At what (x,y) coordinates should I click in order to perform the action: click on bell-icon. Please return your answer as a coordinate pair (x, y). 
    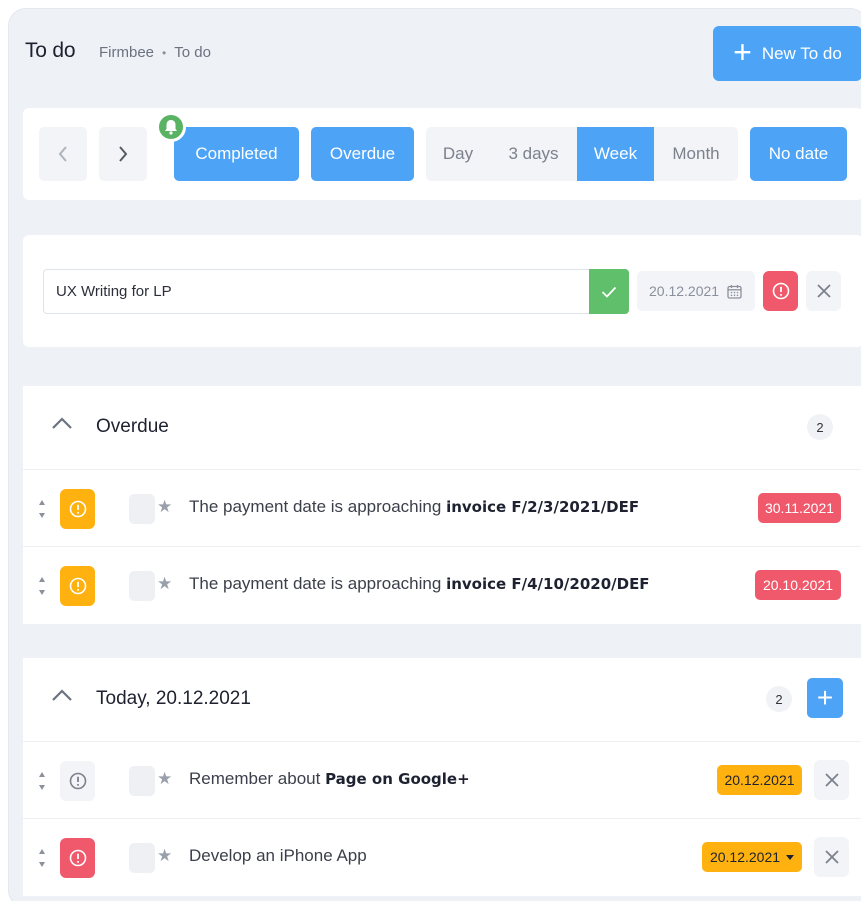
    Looking at the image, I should click on (171, 127).